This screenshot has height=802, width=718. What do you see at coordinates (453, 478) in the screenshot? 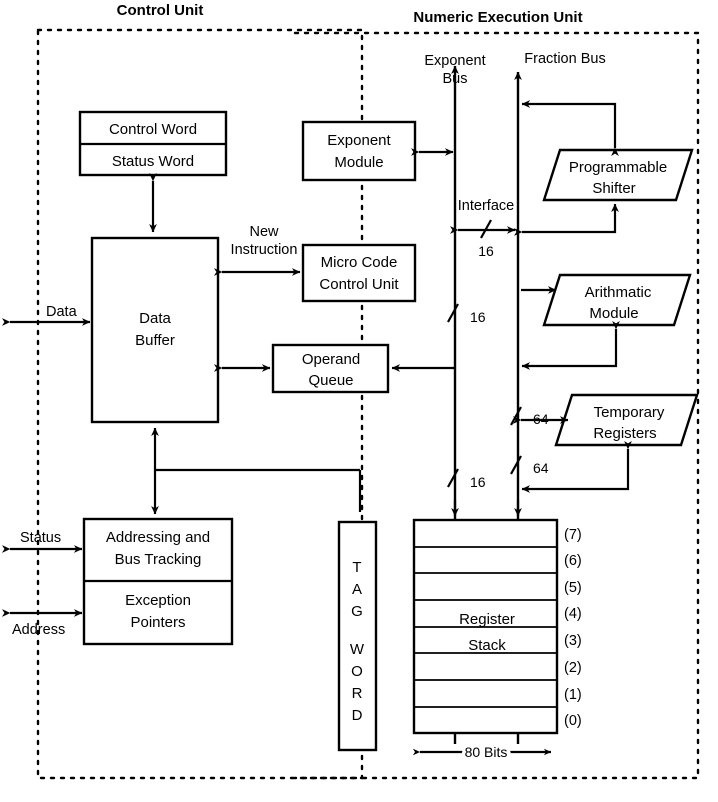
I see `exponent-bus-width-slash-low` at bounding box center [453, 478].